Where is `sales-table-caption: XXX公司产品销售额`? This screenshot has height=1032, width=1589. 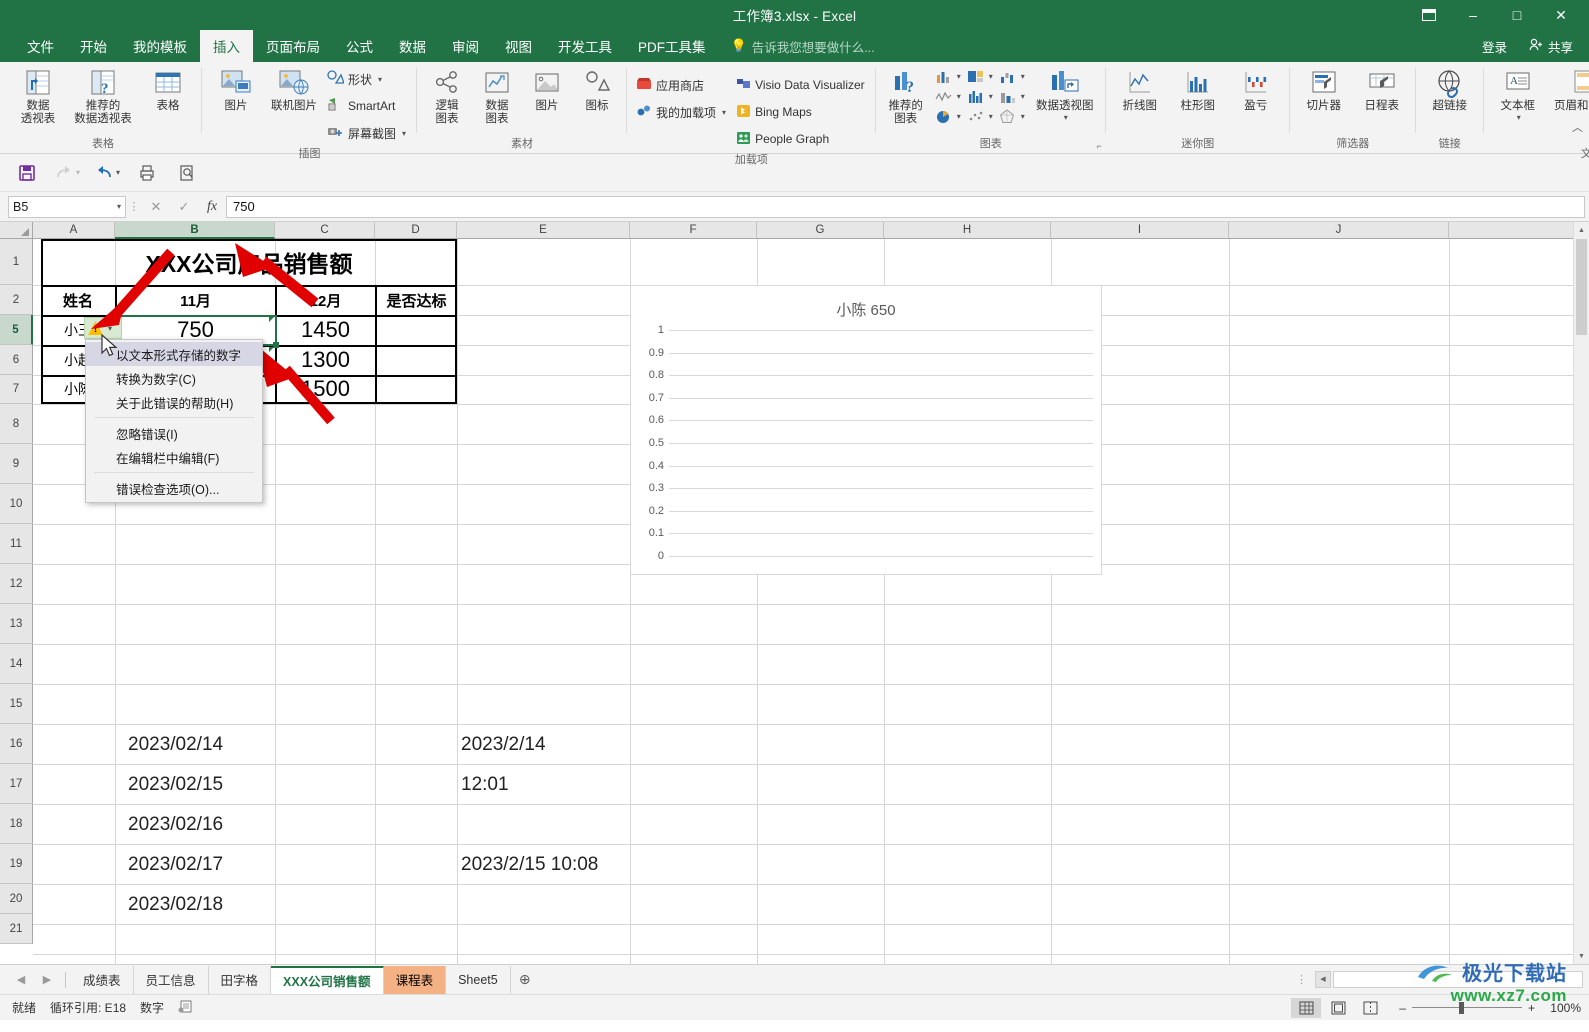 sales-table-caption: XXX公司产品销售额 is located at coordinates (249, 262).